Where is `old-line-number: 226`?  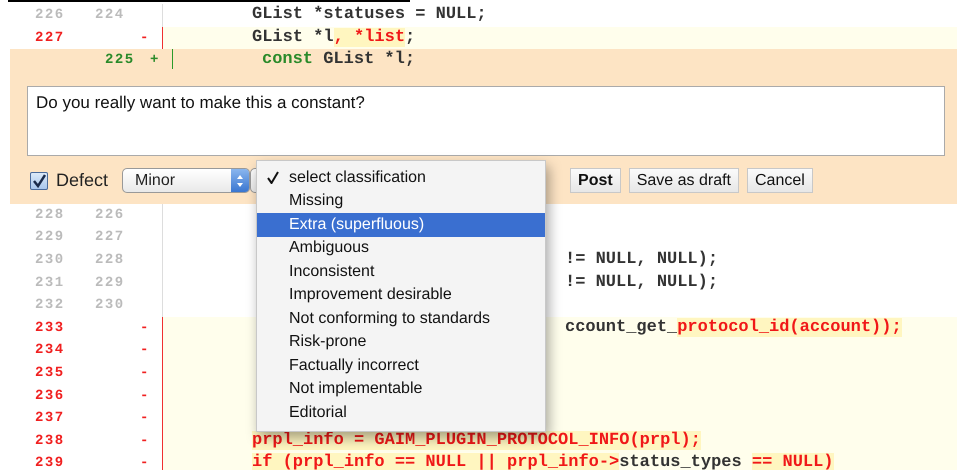
old-line-number: 226 is located at coordinates (50, 15).